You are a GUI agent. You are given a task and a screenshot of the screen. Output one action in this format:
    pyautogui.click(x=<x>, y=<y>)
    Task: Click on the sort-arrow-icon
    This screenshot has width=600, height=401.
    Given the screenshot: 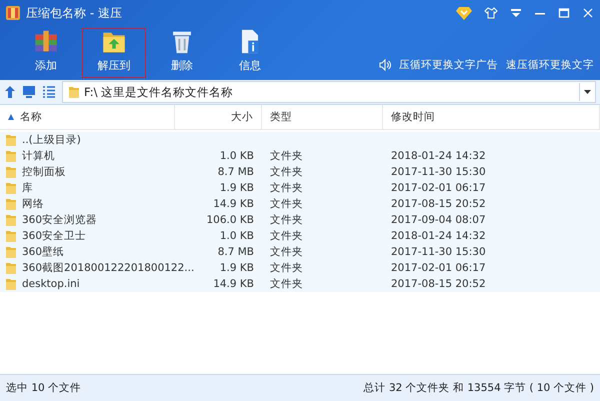 What is the action you would take?
    pyautogui.click(x=11, y=117)
    